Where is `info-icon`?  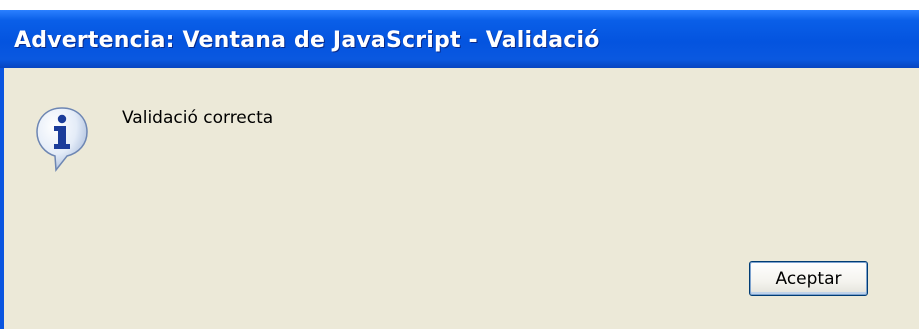 info-icon is located at coordinates (62, 141).